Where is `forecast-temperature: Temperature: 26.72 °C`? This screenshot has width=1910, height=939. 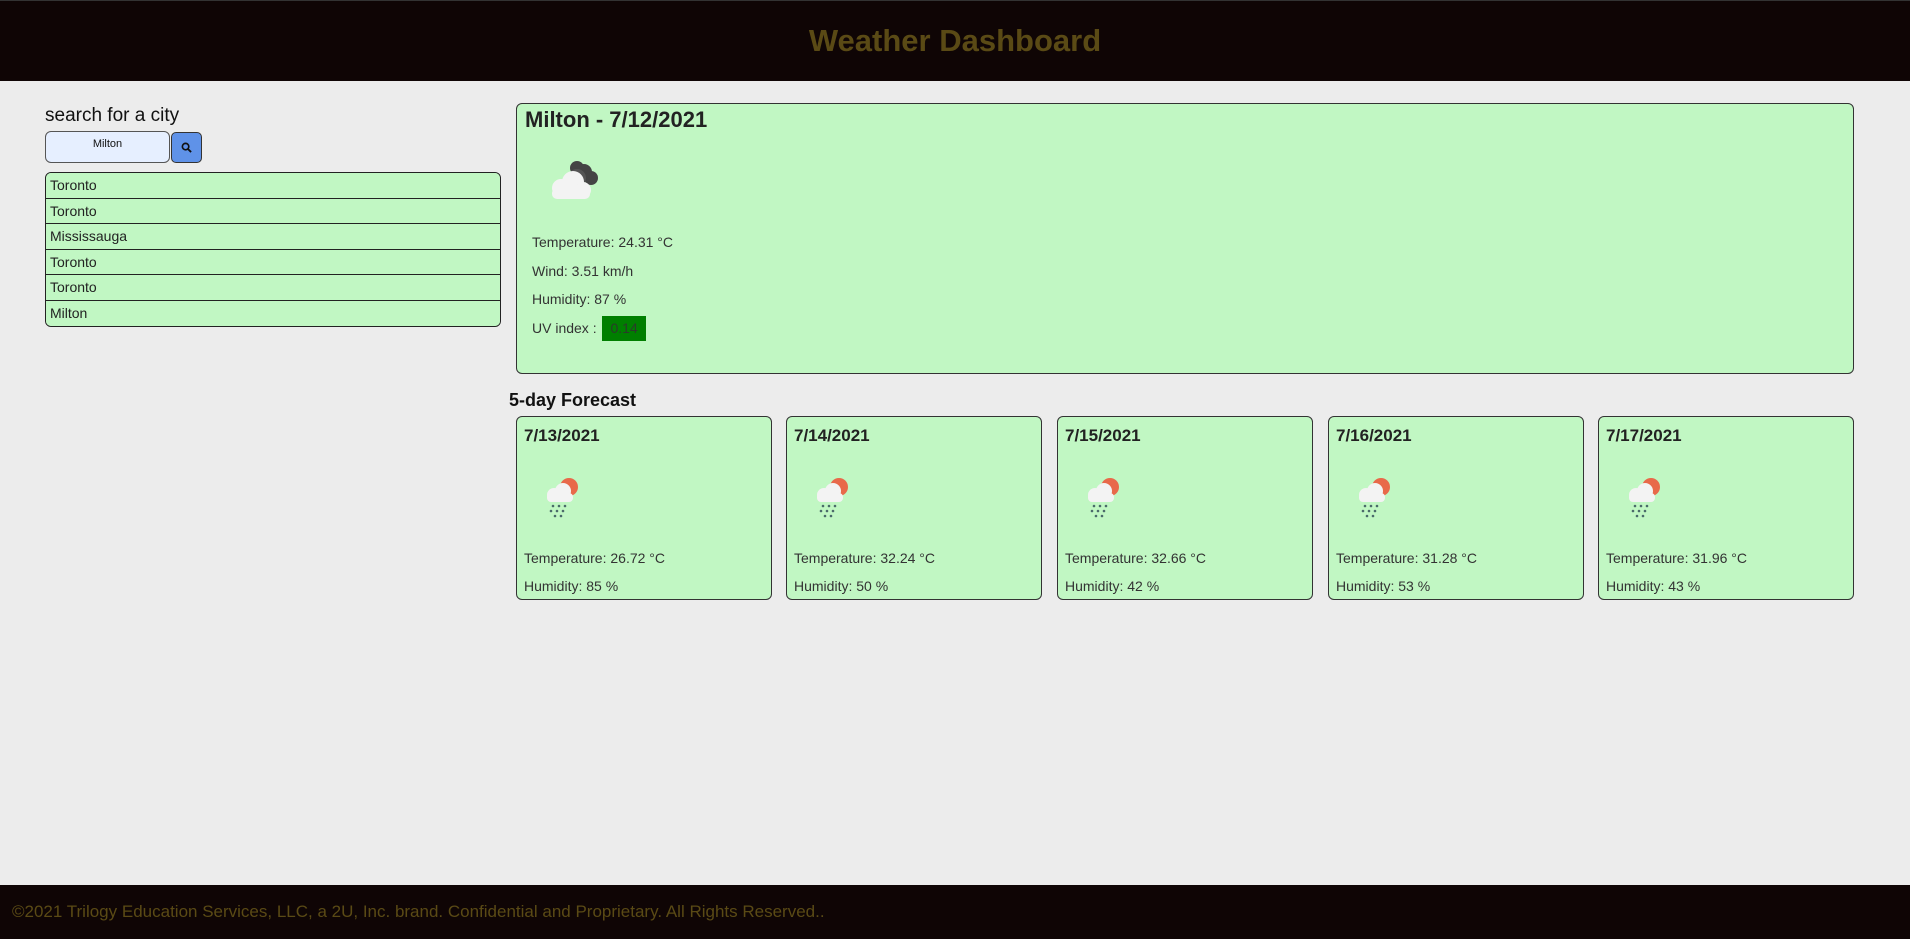 forecast-temperature: Temperature: 26.72 °C is located at coordinates (595, 558).